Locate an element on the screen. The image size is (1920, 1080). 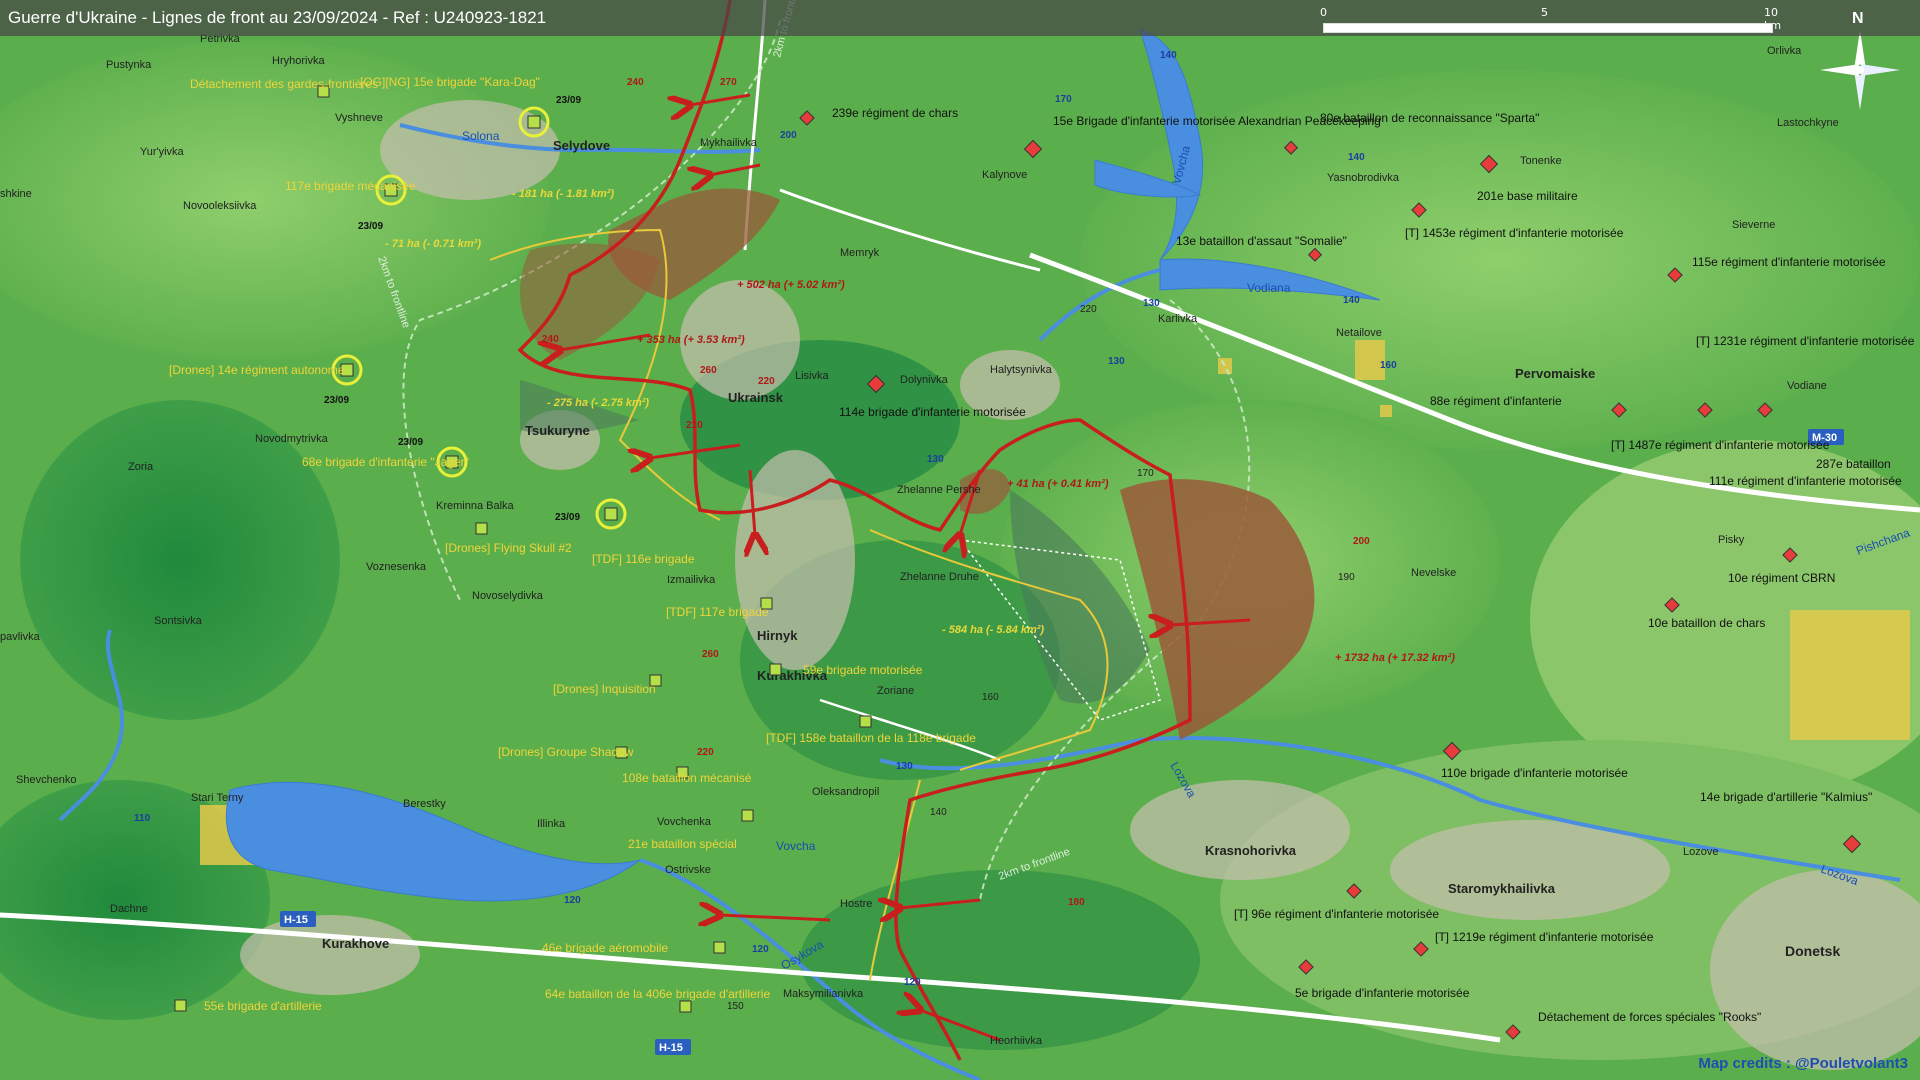
river-label: Vovcha is located at coordinates (796, 846).